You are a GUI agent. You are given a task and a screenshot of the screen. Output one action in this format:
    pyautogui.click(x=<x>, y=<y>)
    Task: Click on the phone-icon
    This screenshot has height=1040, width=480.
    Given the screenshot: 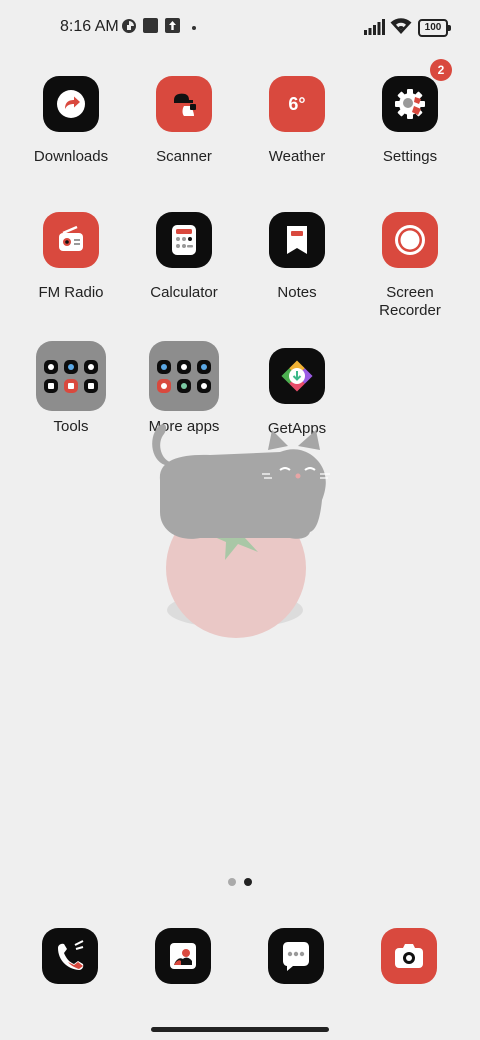 What is the action you would take?
    pyautogui.click(x=71, y=955)
    